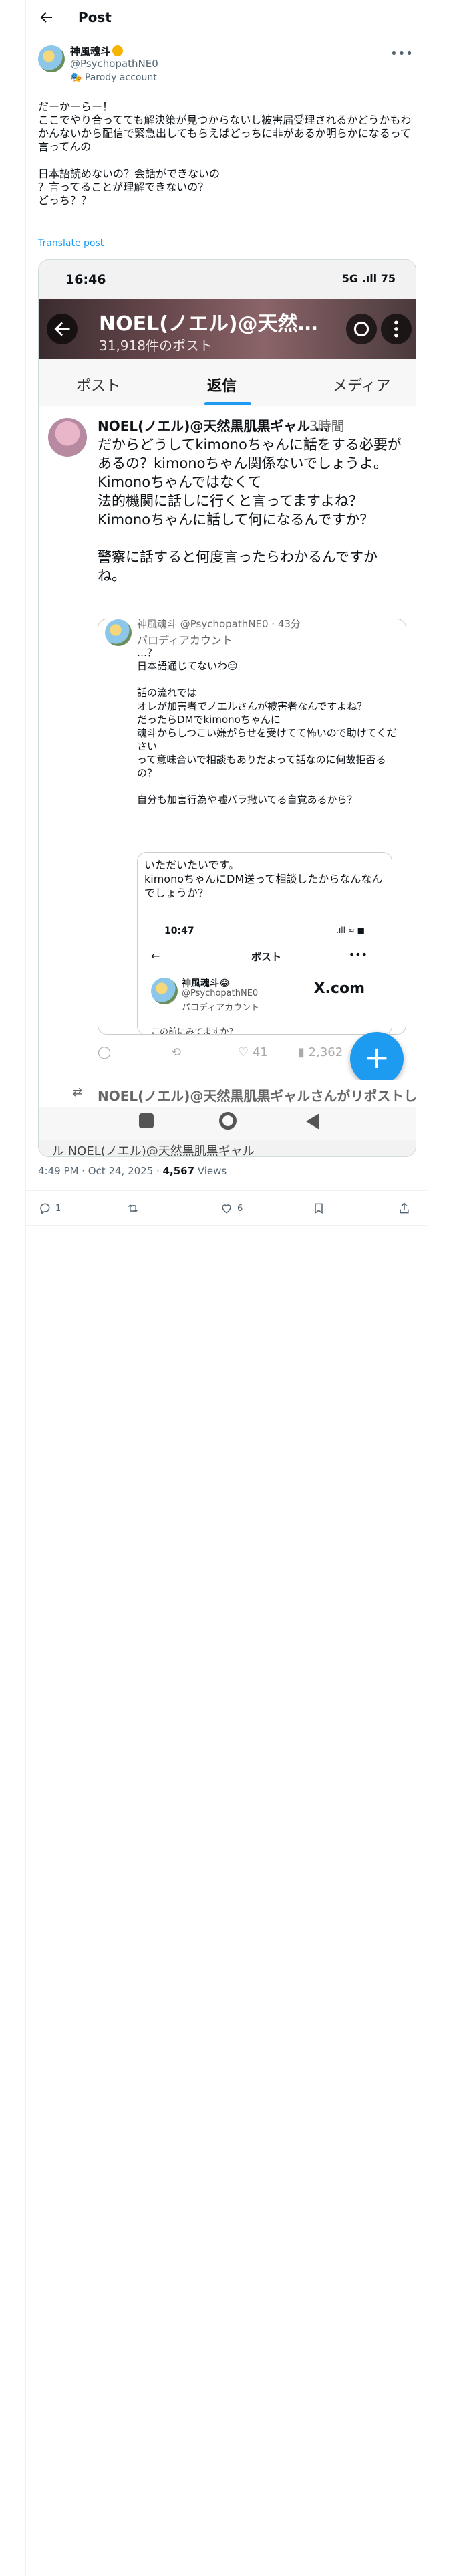 This screenshot has width=451, height=2576. Describe the element at coordinates (178, 1171) in the screenshot. I see `views-count: 4,567` at that location.